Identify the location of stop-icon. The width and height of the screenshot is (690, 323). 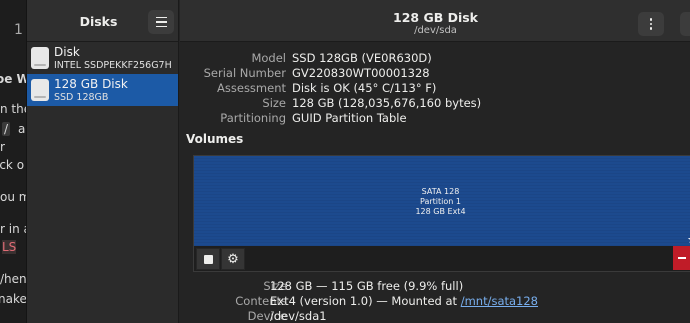
(208, 259).